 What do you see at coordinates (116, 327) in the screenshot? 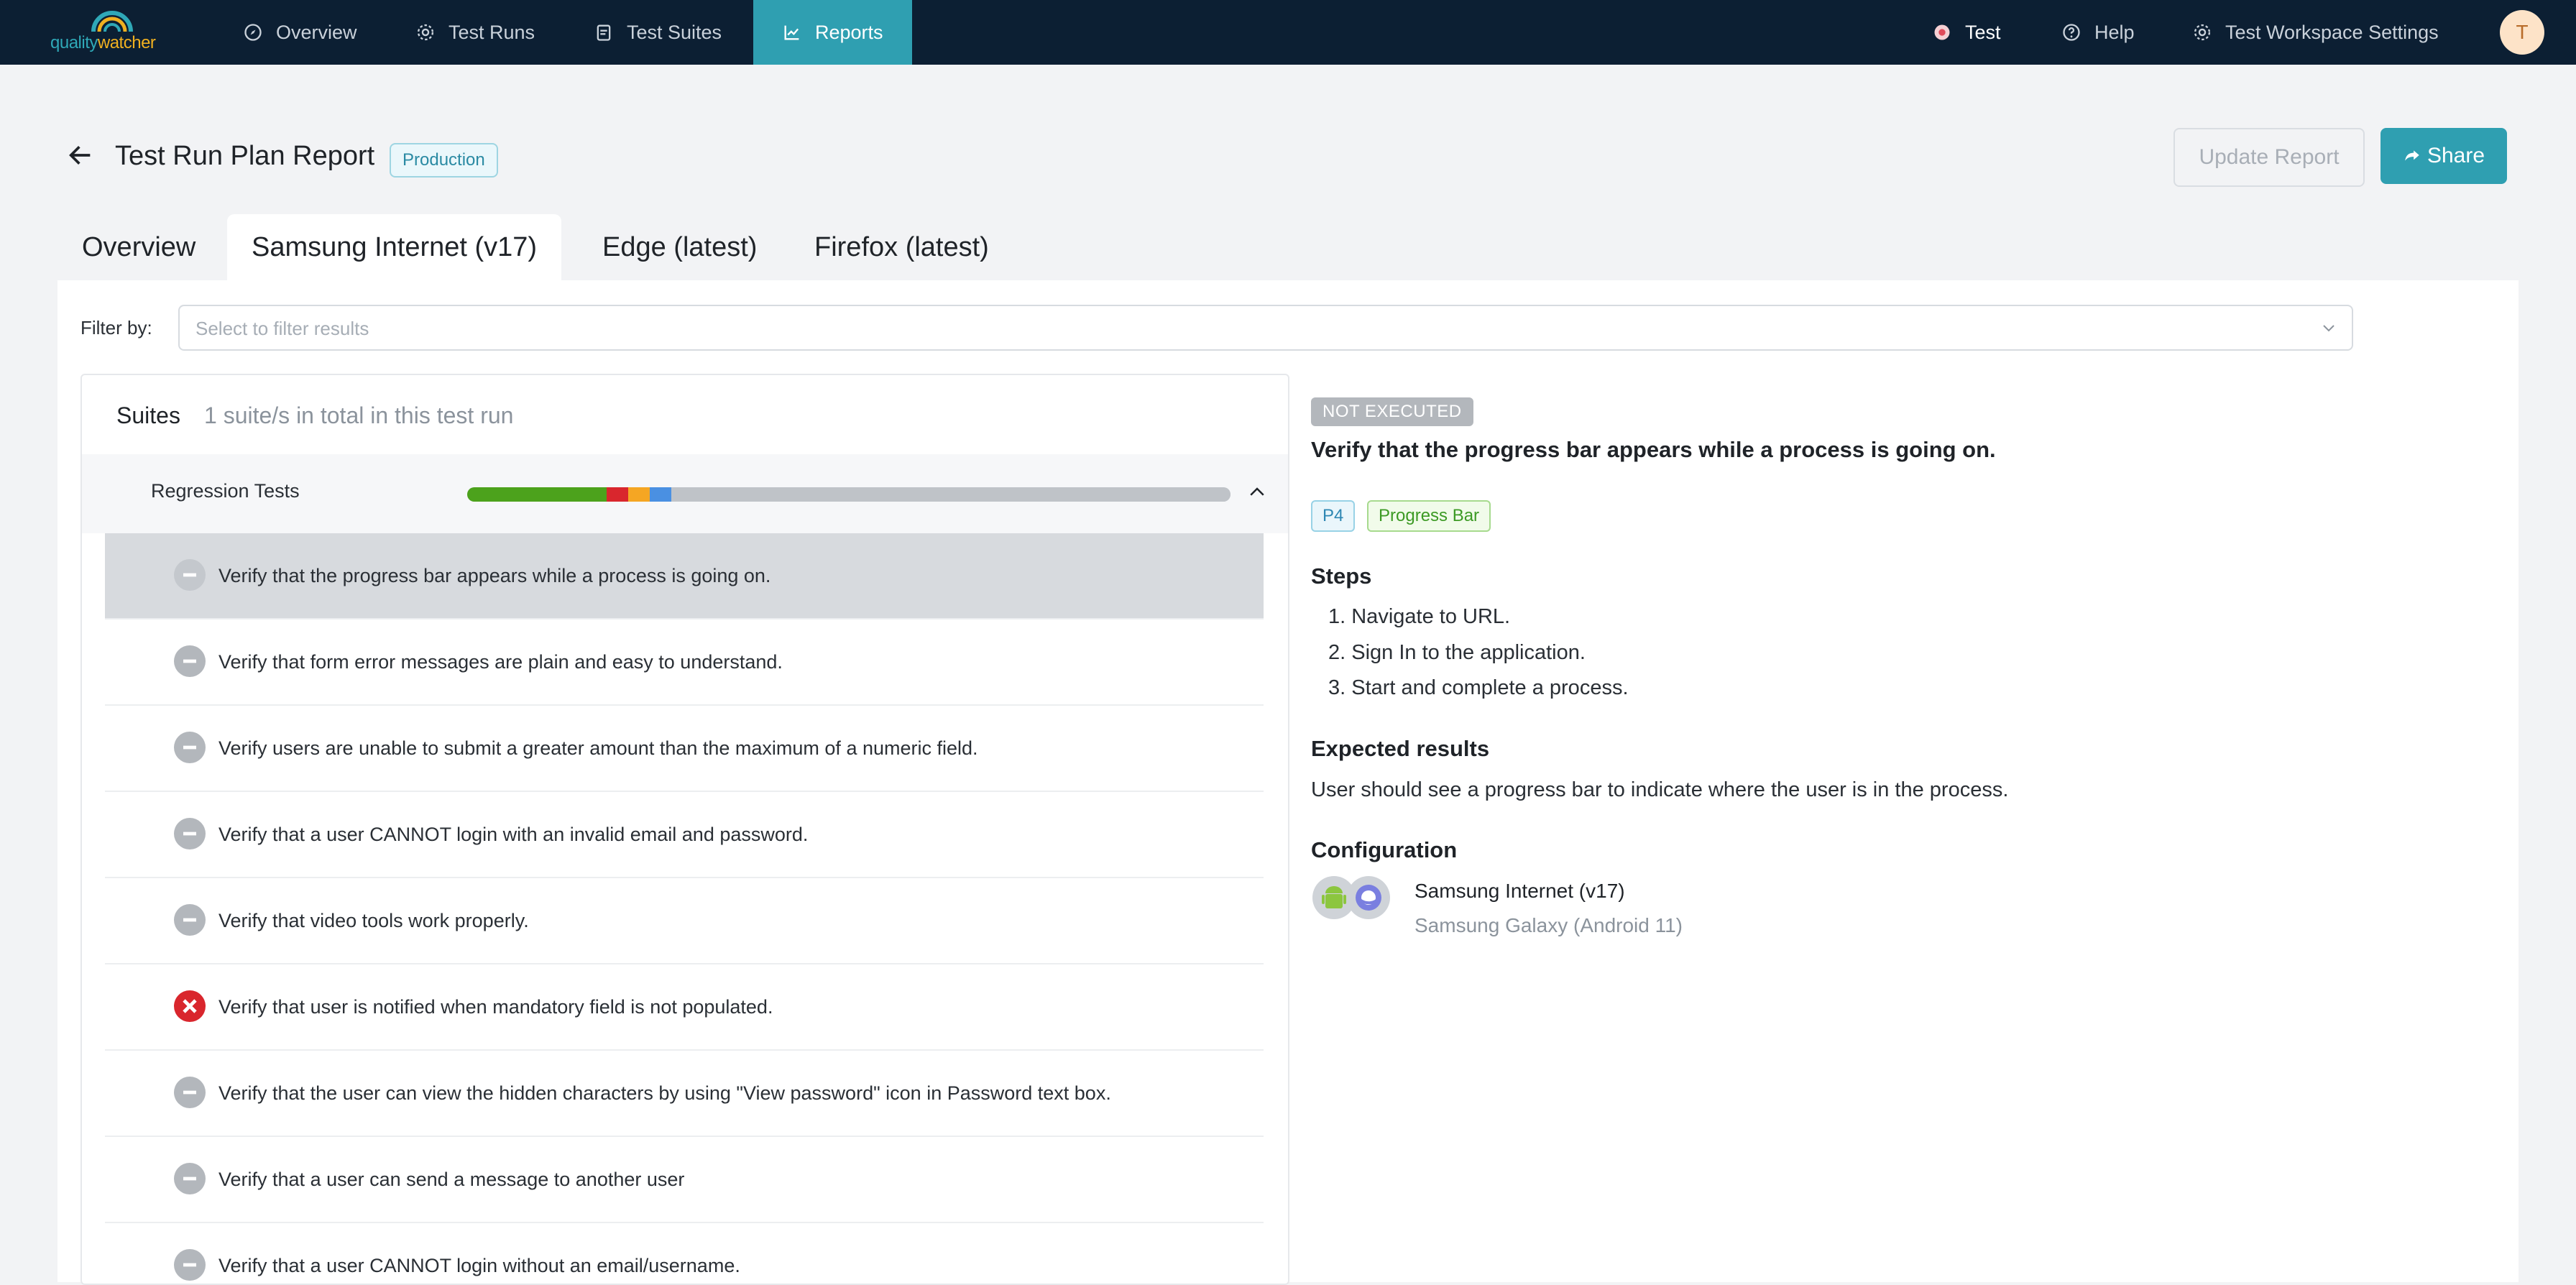
I see `filter-label: Filter by:` at bounding box center [116, 327].